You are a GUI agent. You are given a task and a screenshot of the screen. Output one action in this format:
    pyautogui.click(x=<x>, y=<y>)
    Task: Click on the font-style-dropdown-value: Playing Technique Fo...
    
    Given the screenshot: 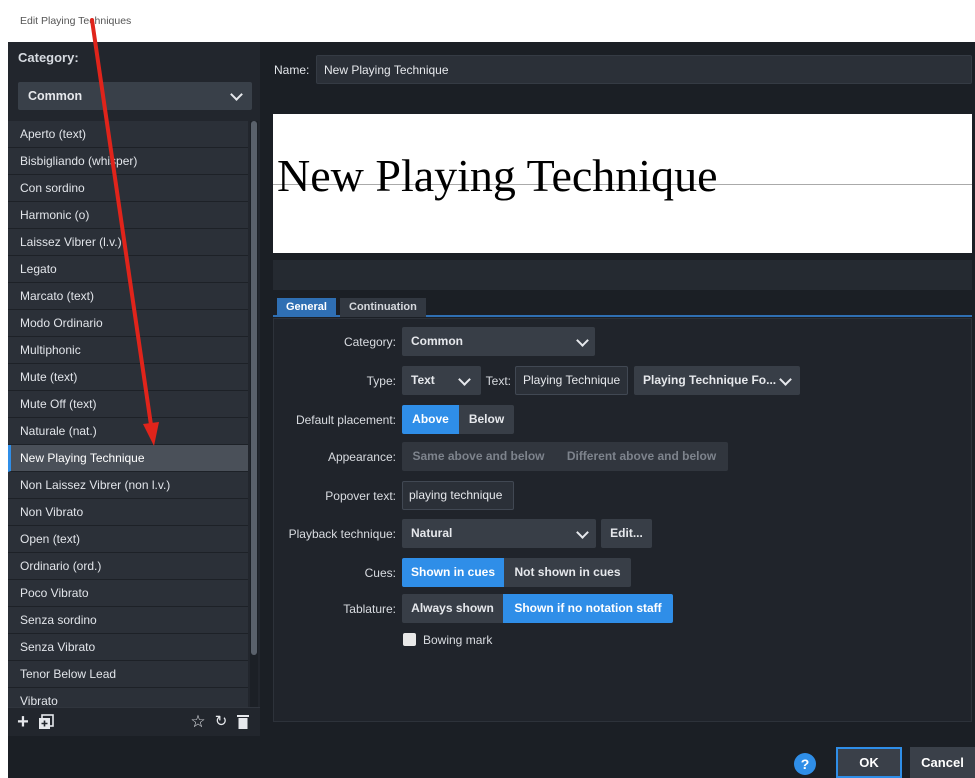 What is the action you would take?
    pyautogui.click(x=710, y=380)
    